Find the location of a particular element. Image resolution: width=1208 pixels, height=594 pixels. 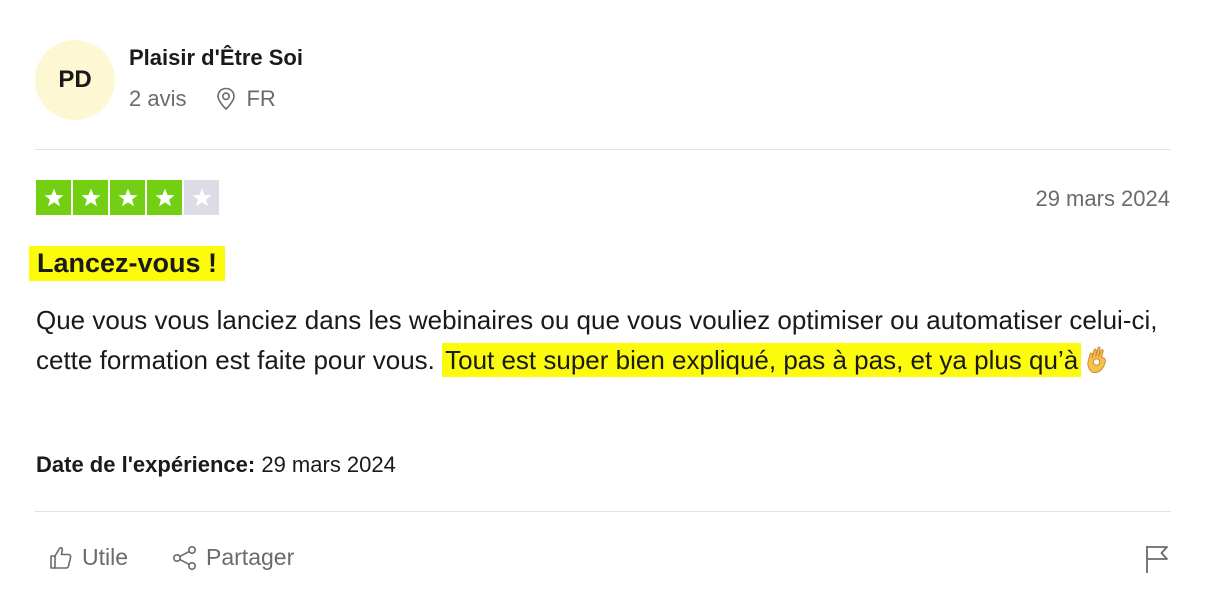

experience-value: 29 mars 2024 is located at coordinates (328, 464).